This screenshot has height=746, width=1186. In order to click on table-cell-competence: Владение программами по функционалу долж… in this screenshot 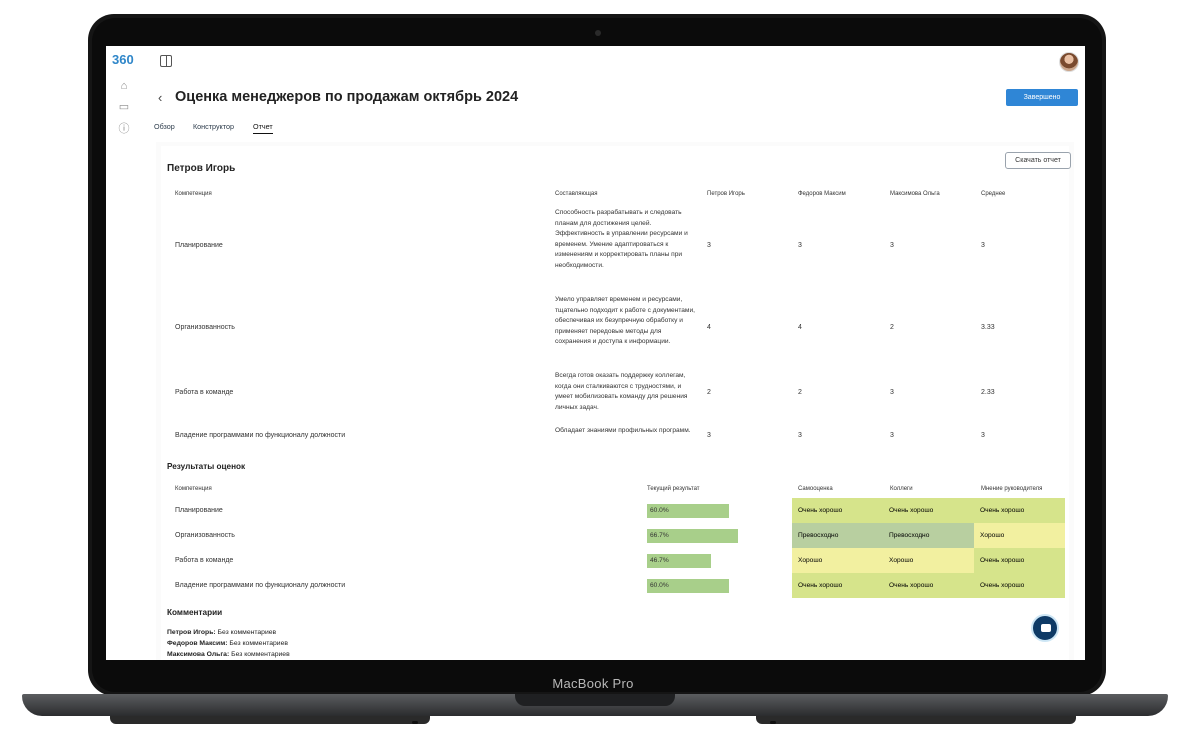, I will do `click(260, 435)`.